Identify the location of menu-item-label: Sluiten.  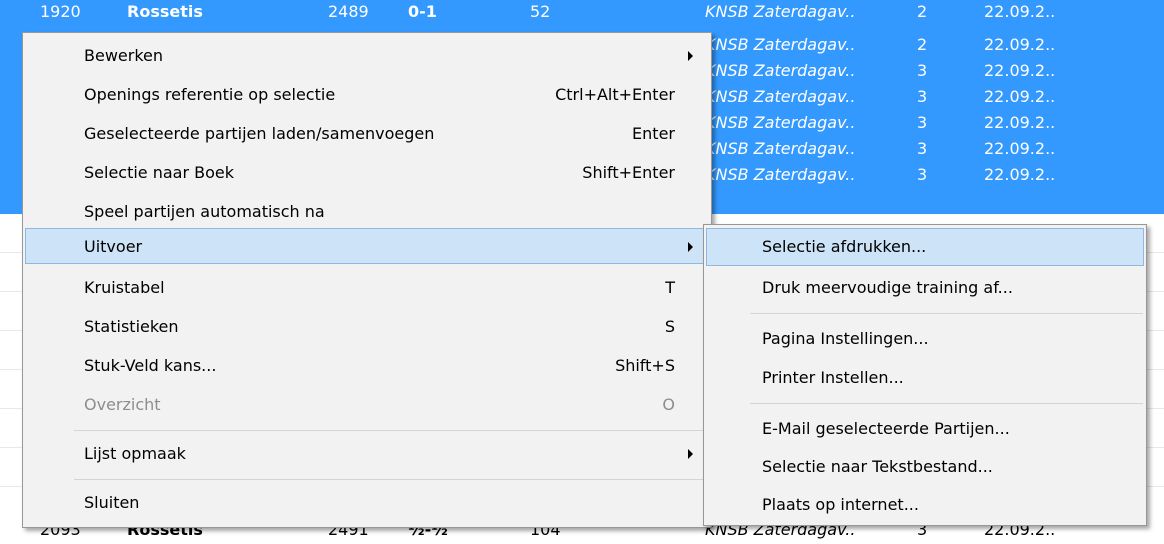
(112, 502).